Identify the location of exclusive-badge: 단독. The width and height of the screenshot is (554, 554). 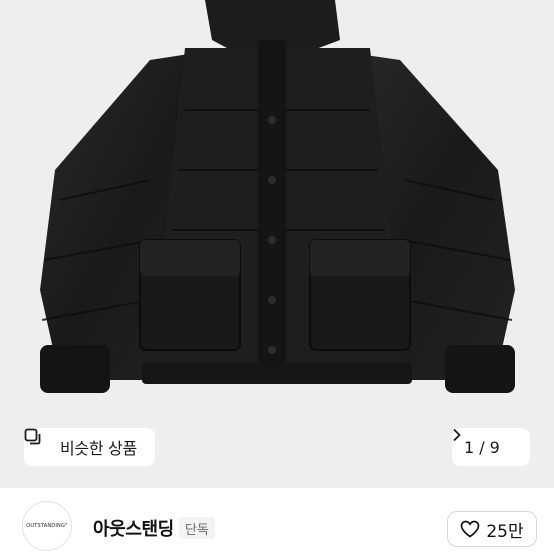
(197, 528).